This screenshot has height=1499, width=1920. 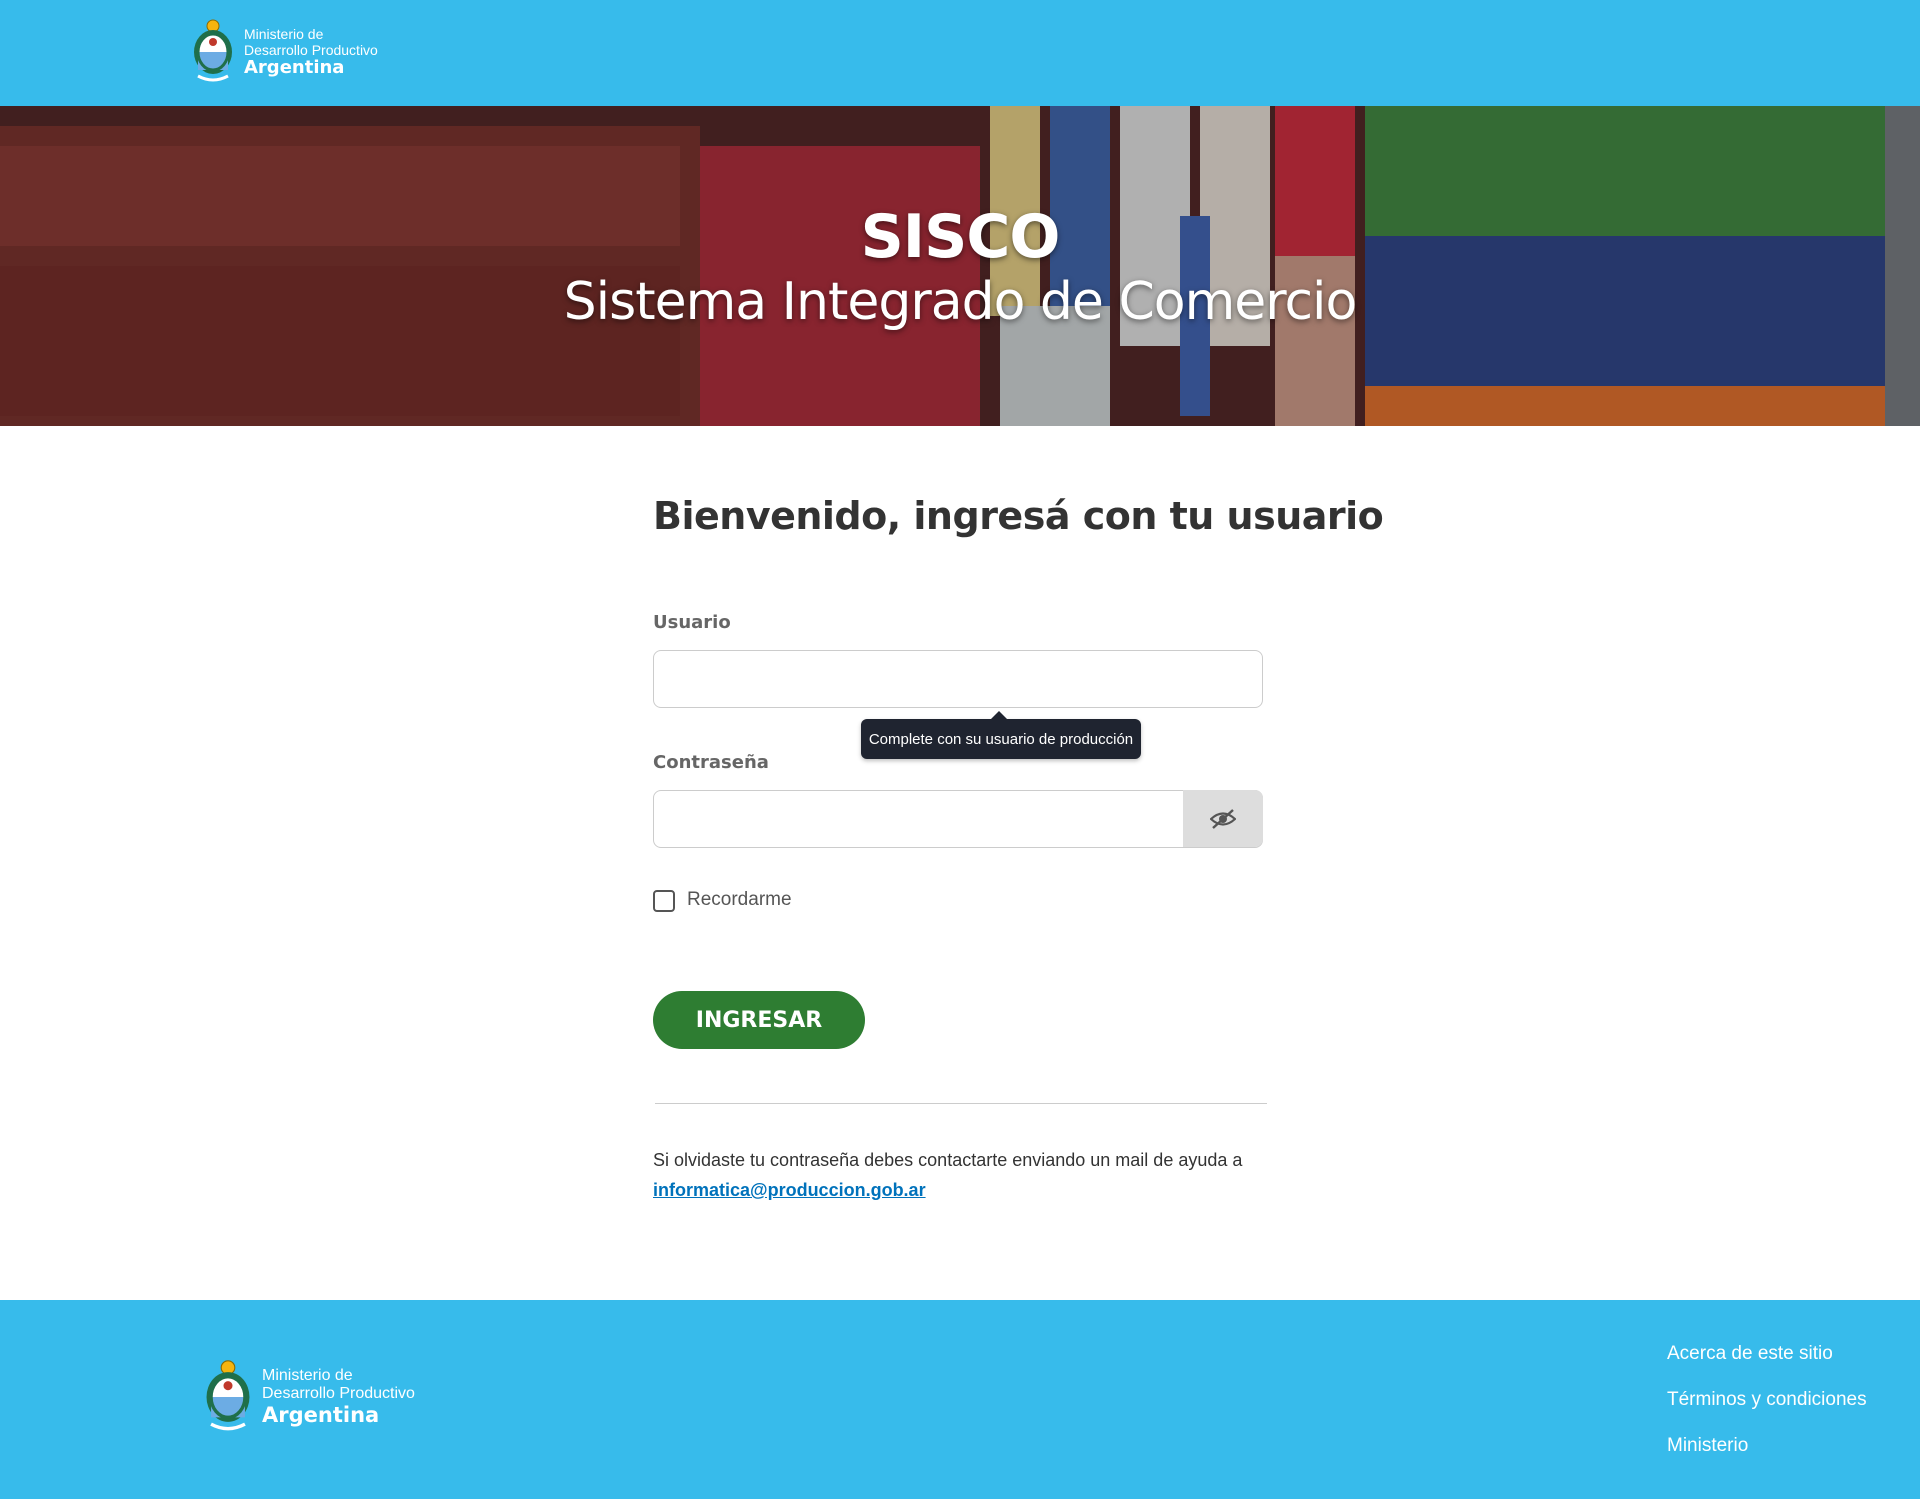 I want to click on form-divider, so click(x=961, y=1103).